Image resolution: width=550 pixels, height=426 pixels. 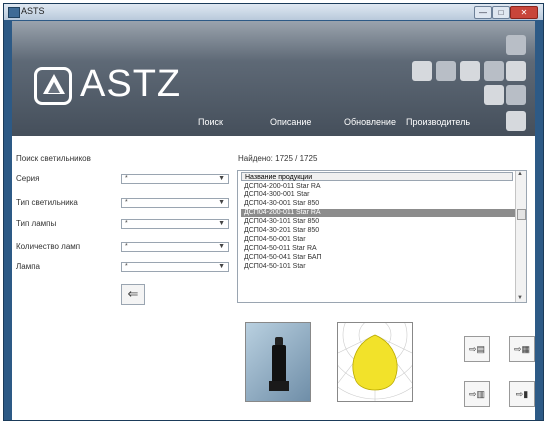 What do you see at coordinates (47, 202) in the screenshot?
I see `filter-label-luminaire-type: Тип светильника` at bounding box center [47, 202].